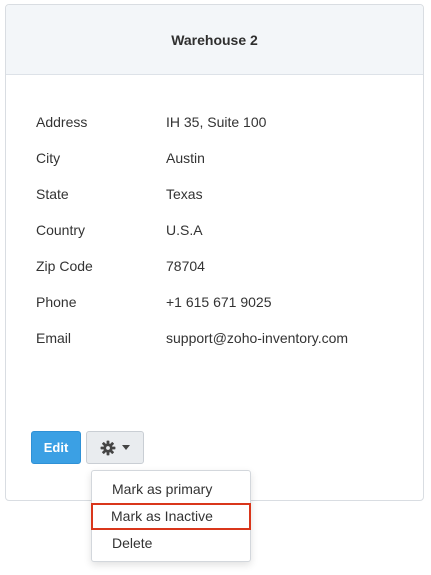  I want to click on caret-down-icon, so click(126, 447).